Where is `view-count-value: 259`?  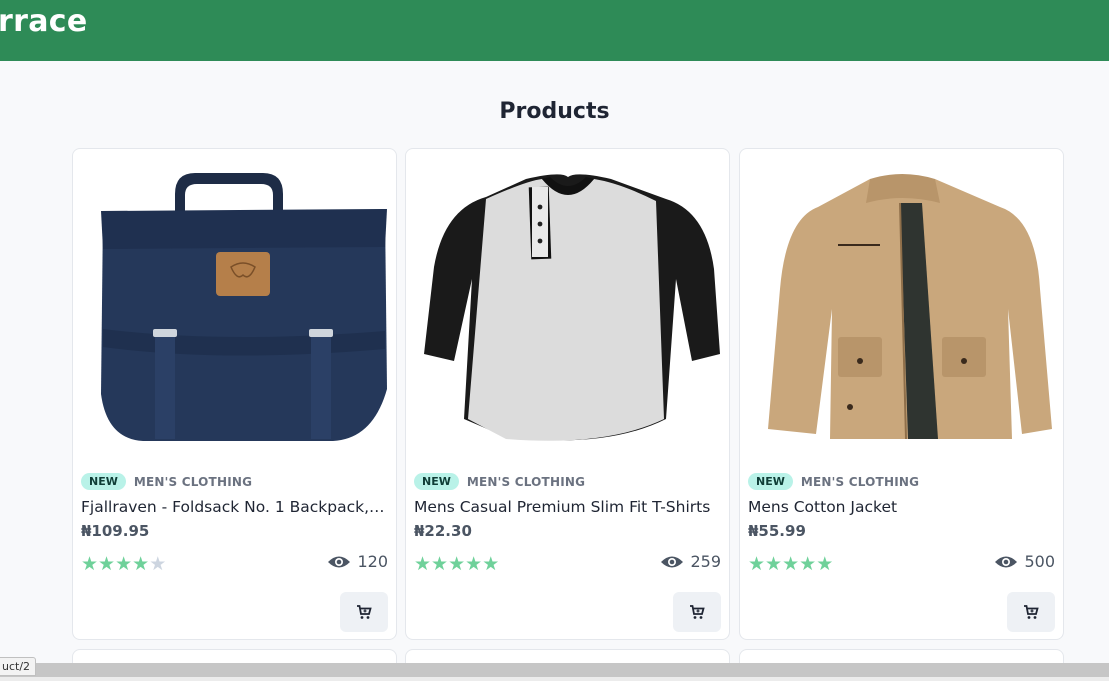 view-count-value: 259 is located at coordinates (705, 561).